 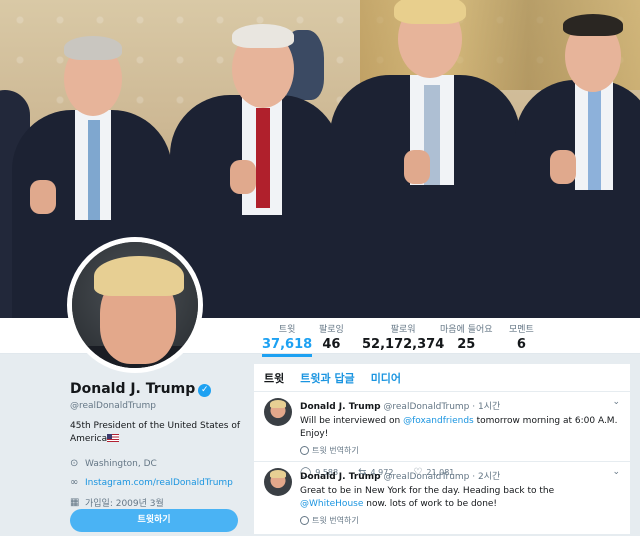 What do you see at coordinates (132, 389) in the screenshot?
I see `profile-name: Donald J. Trump` at bounding box center [132, 389].